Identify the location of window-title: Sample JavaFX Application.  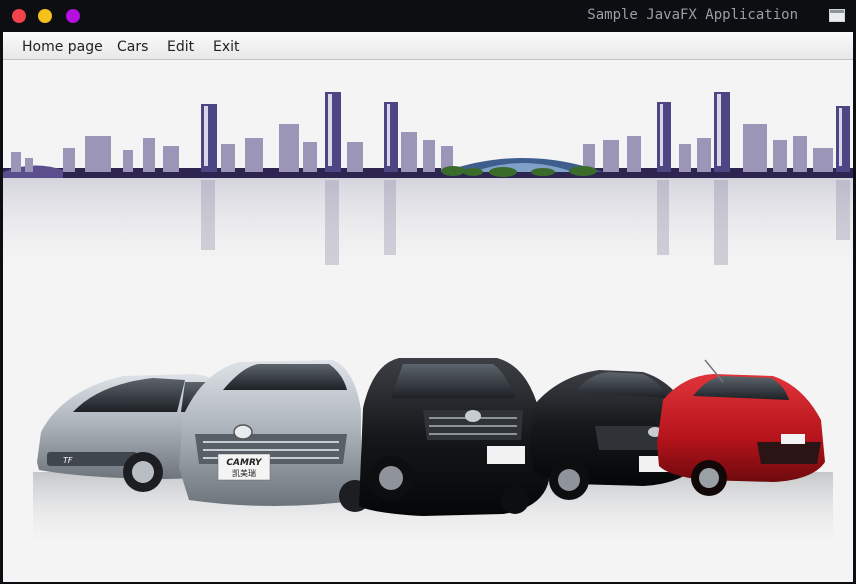
(692, 15).